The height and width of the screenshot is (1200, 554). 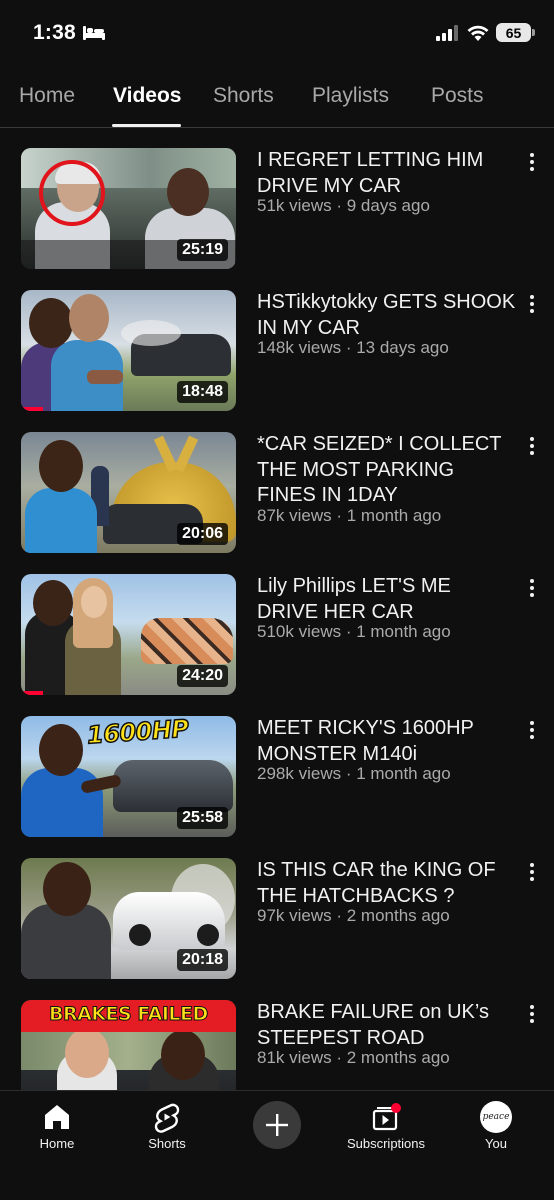 What do you see at coordinates (129, 1014) in the screenshot?
I see `thumbnail-banner-text: BRAKES FAILED` at bounding box center [129, 1014].